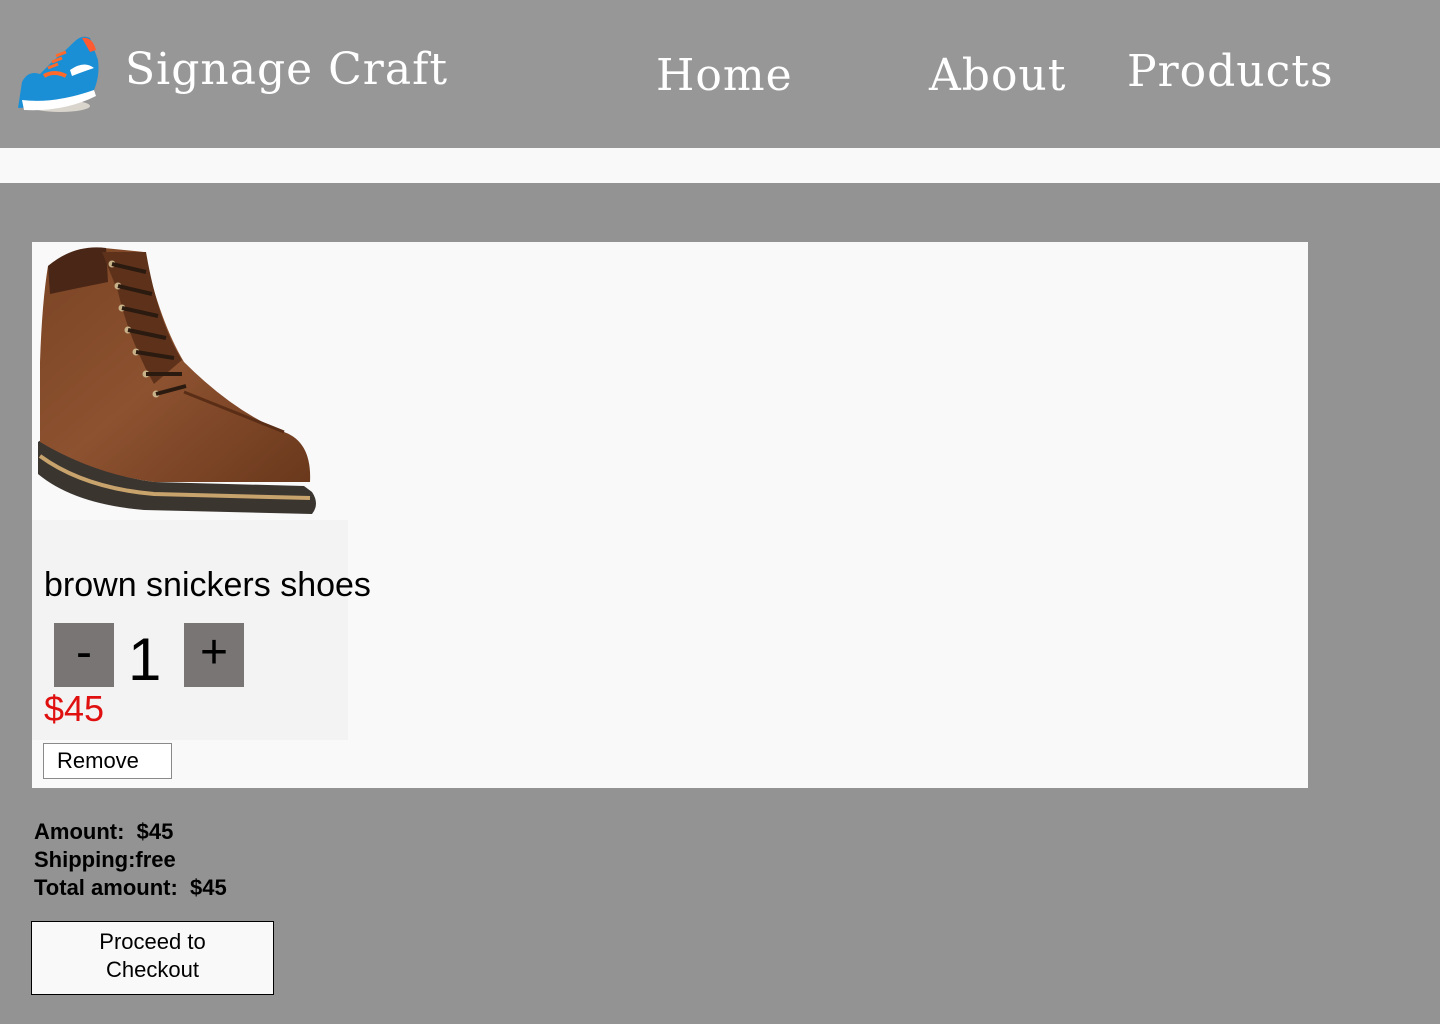 The height and width of the screenshot is (1024, 1440). What do you see at coordinates (997, 75) in the screenshot?
I see `nav-about-link: About` at bounding box center [997, 75].